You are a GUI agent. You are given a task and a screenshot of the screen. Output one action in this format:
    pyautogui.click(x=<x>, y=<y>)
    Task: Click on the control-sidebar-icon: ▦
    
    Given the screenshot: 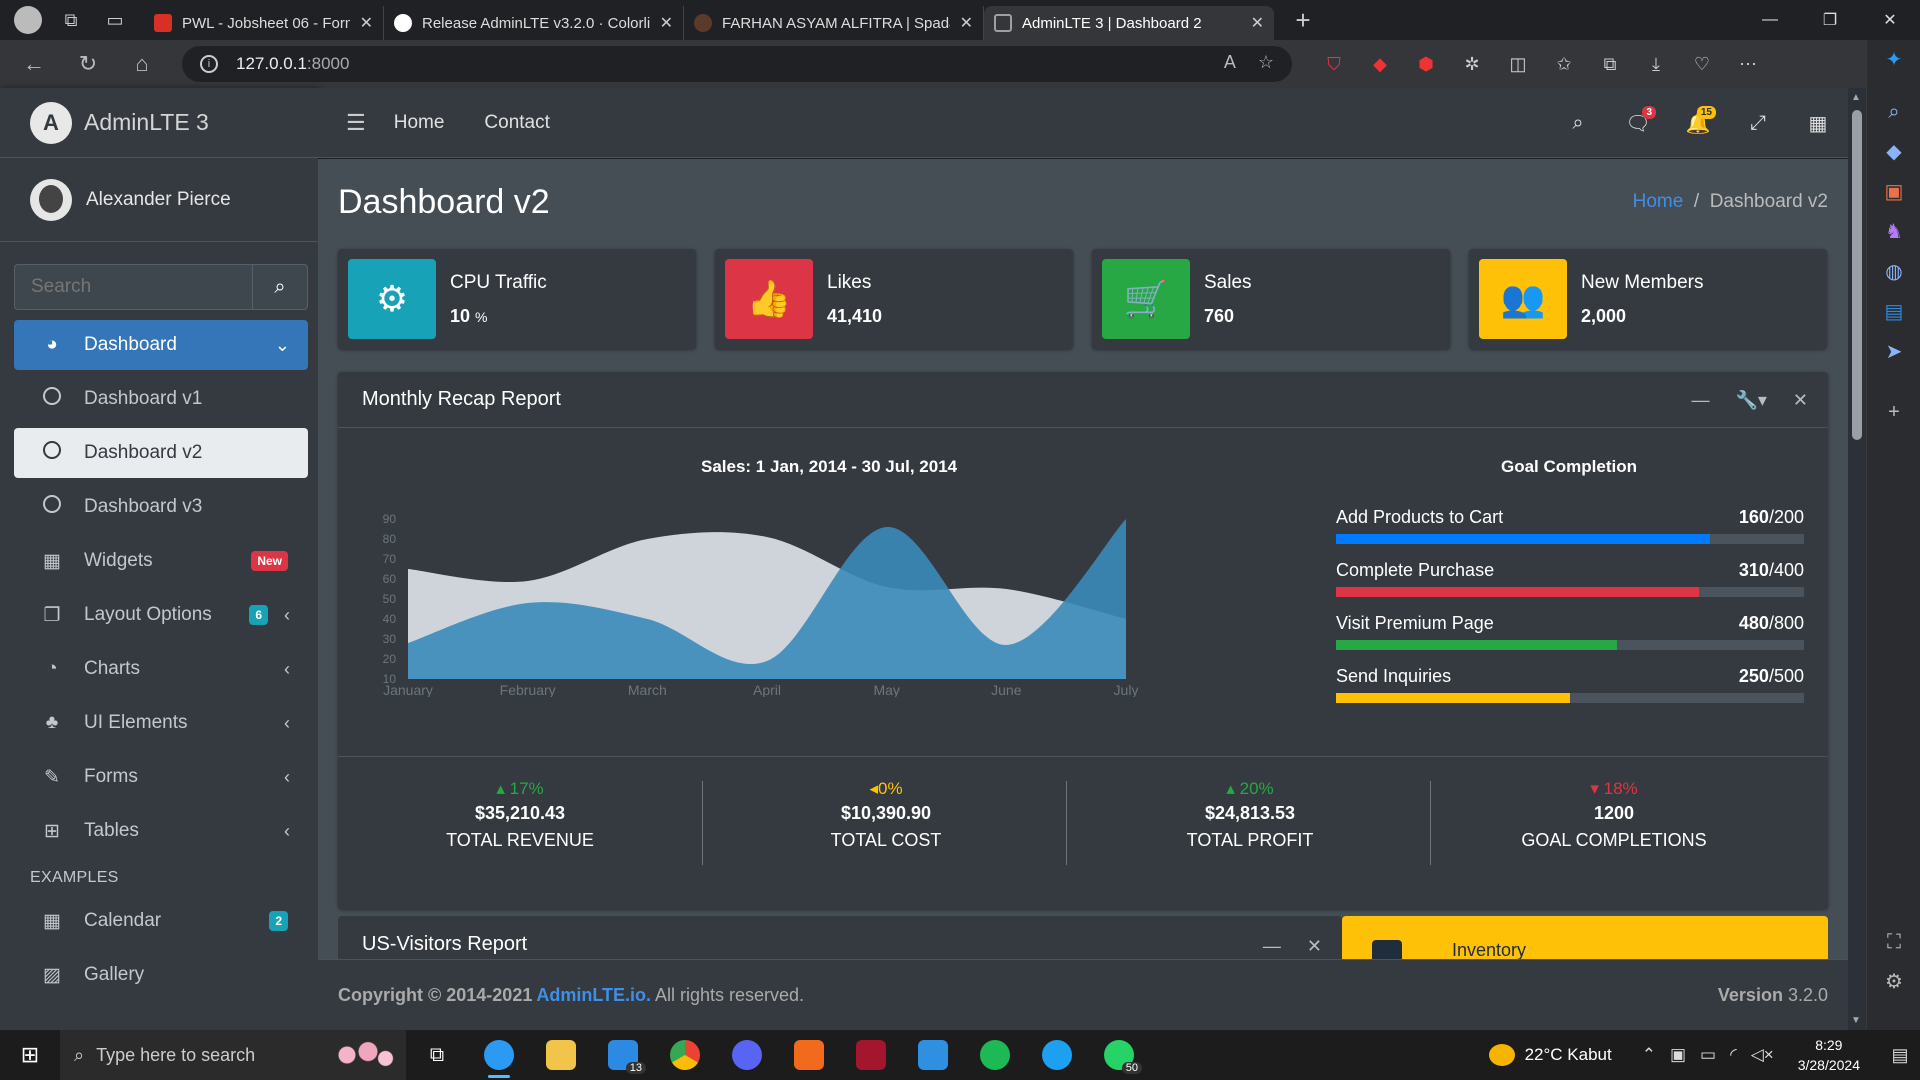 What is the action you would take?
    pyautogui.click(x=1818, y=123)
    